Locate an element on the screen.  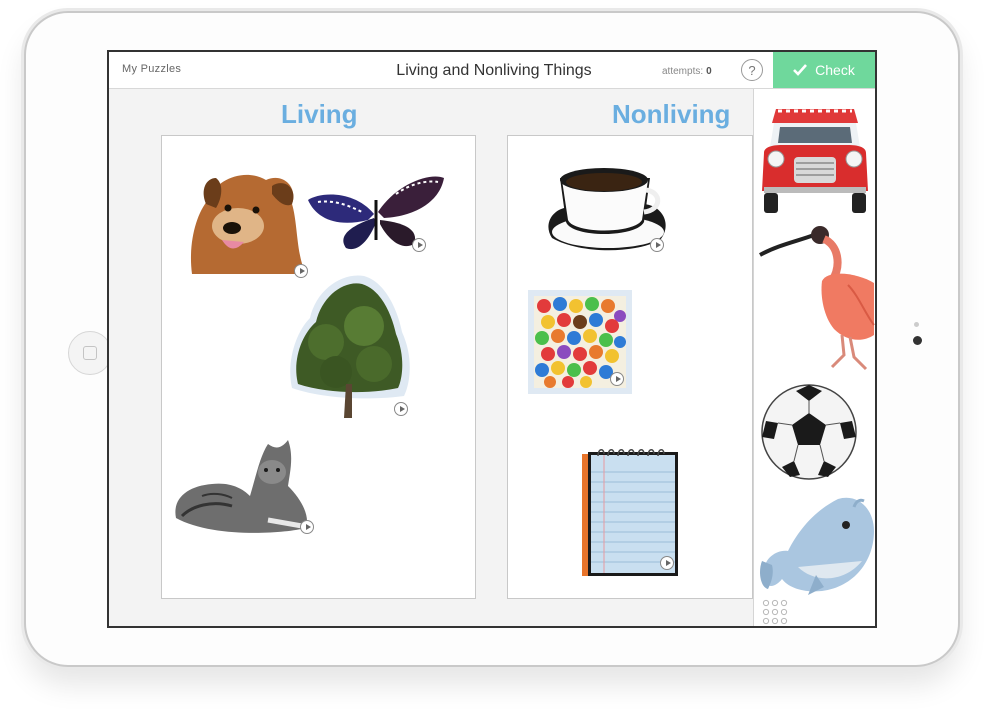
attempts-counter: attempts: 0 is located at coordinates (687, 71).